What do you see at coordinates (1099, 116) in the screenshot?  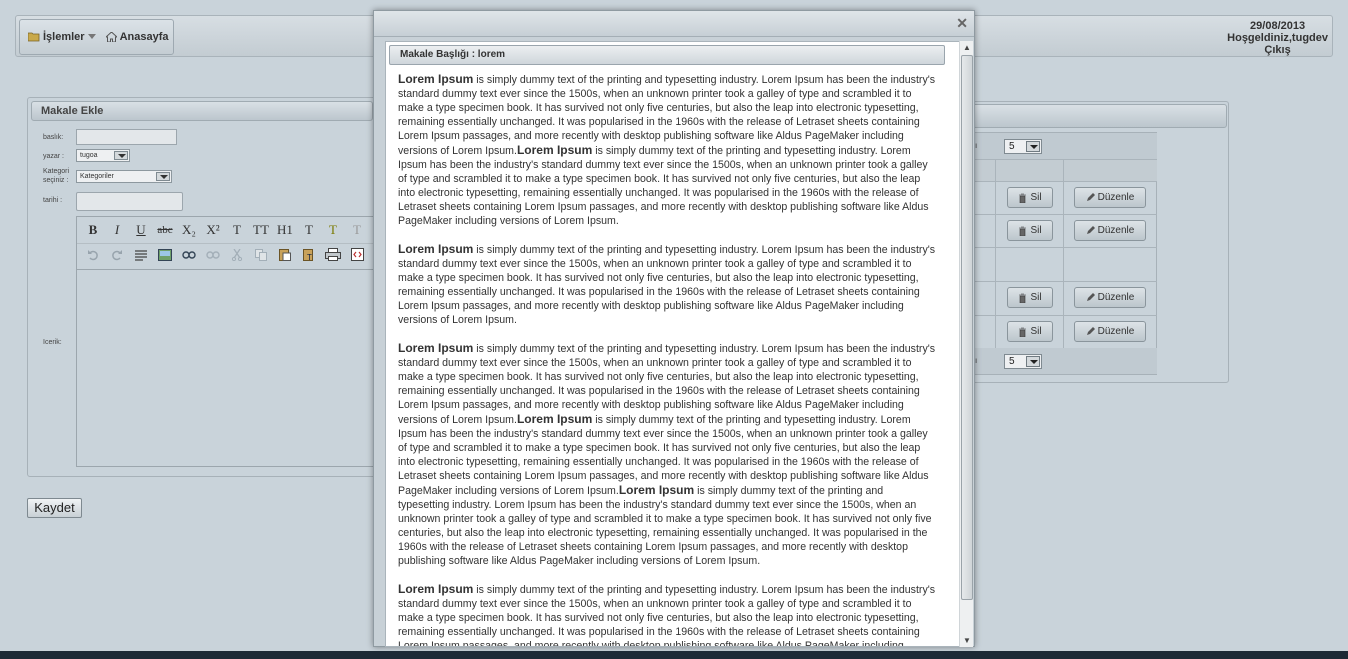 I see `list-panel-header` at bounding box center [1099, 116].